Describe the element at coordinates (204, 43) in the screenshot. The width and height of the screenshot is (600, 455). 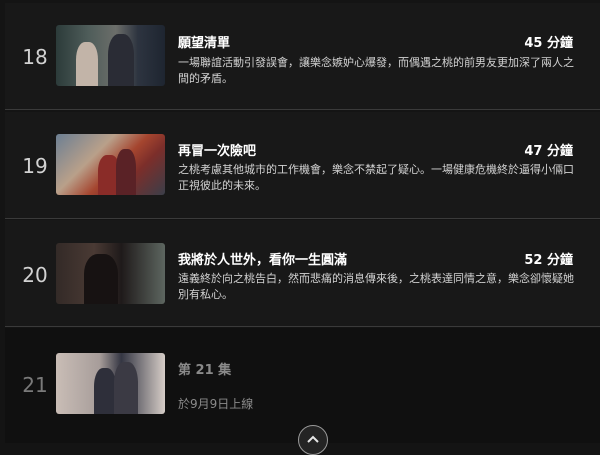
I see `episode-title: 願望清單` at that location.